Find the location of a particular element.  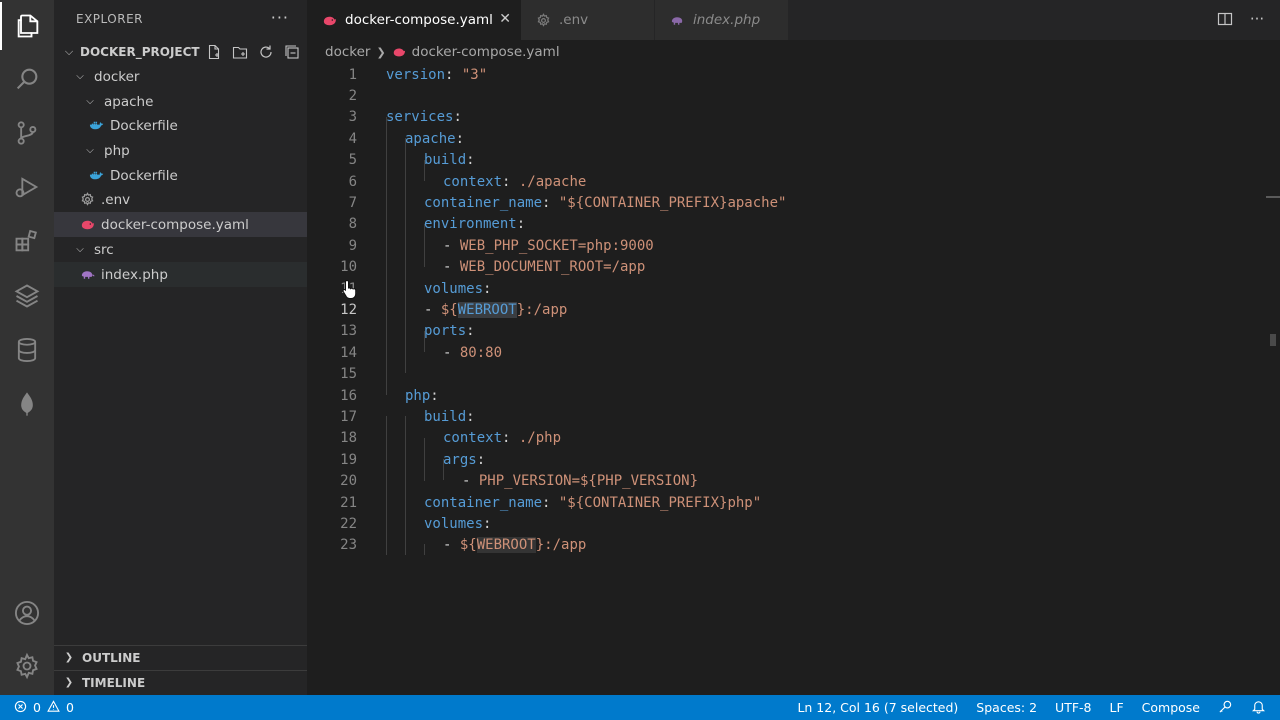

code-line: 2 is located at coordinates (332, 95).